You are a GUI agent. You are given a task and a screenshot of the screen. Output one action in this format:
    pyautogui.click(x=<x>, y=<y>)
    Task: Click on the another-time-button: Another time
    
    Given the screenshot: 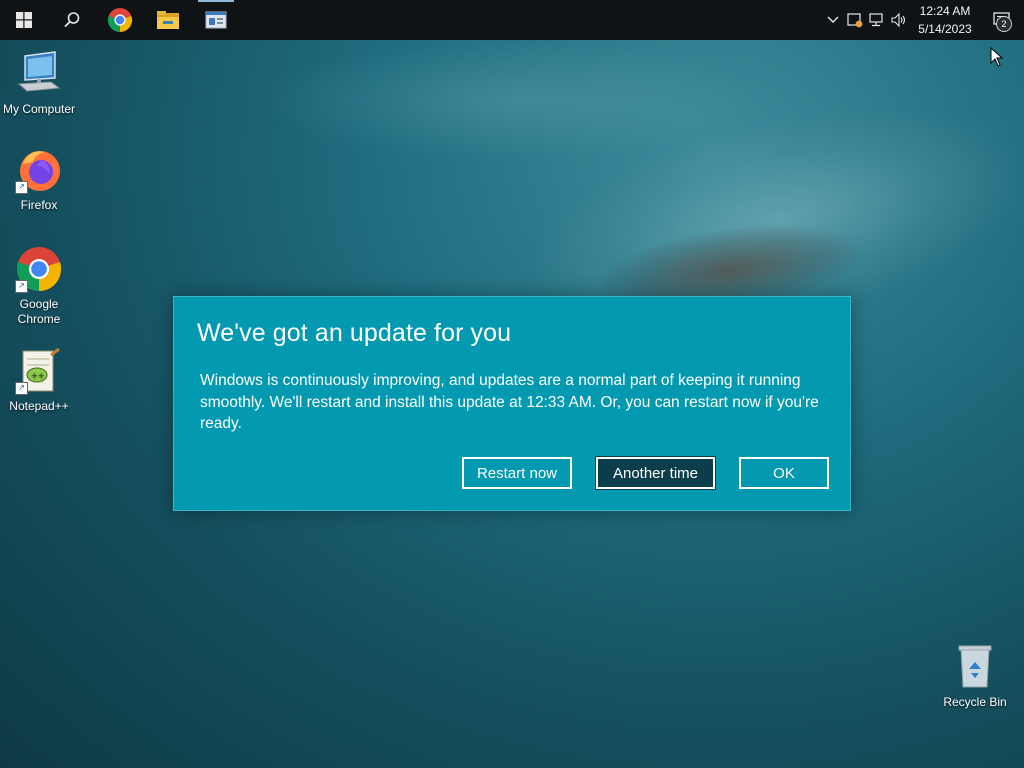 What is the action you would take?
    pyautogui.click(x=655, y=473)
    